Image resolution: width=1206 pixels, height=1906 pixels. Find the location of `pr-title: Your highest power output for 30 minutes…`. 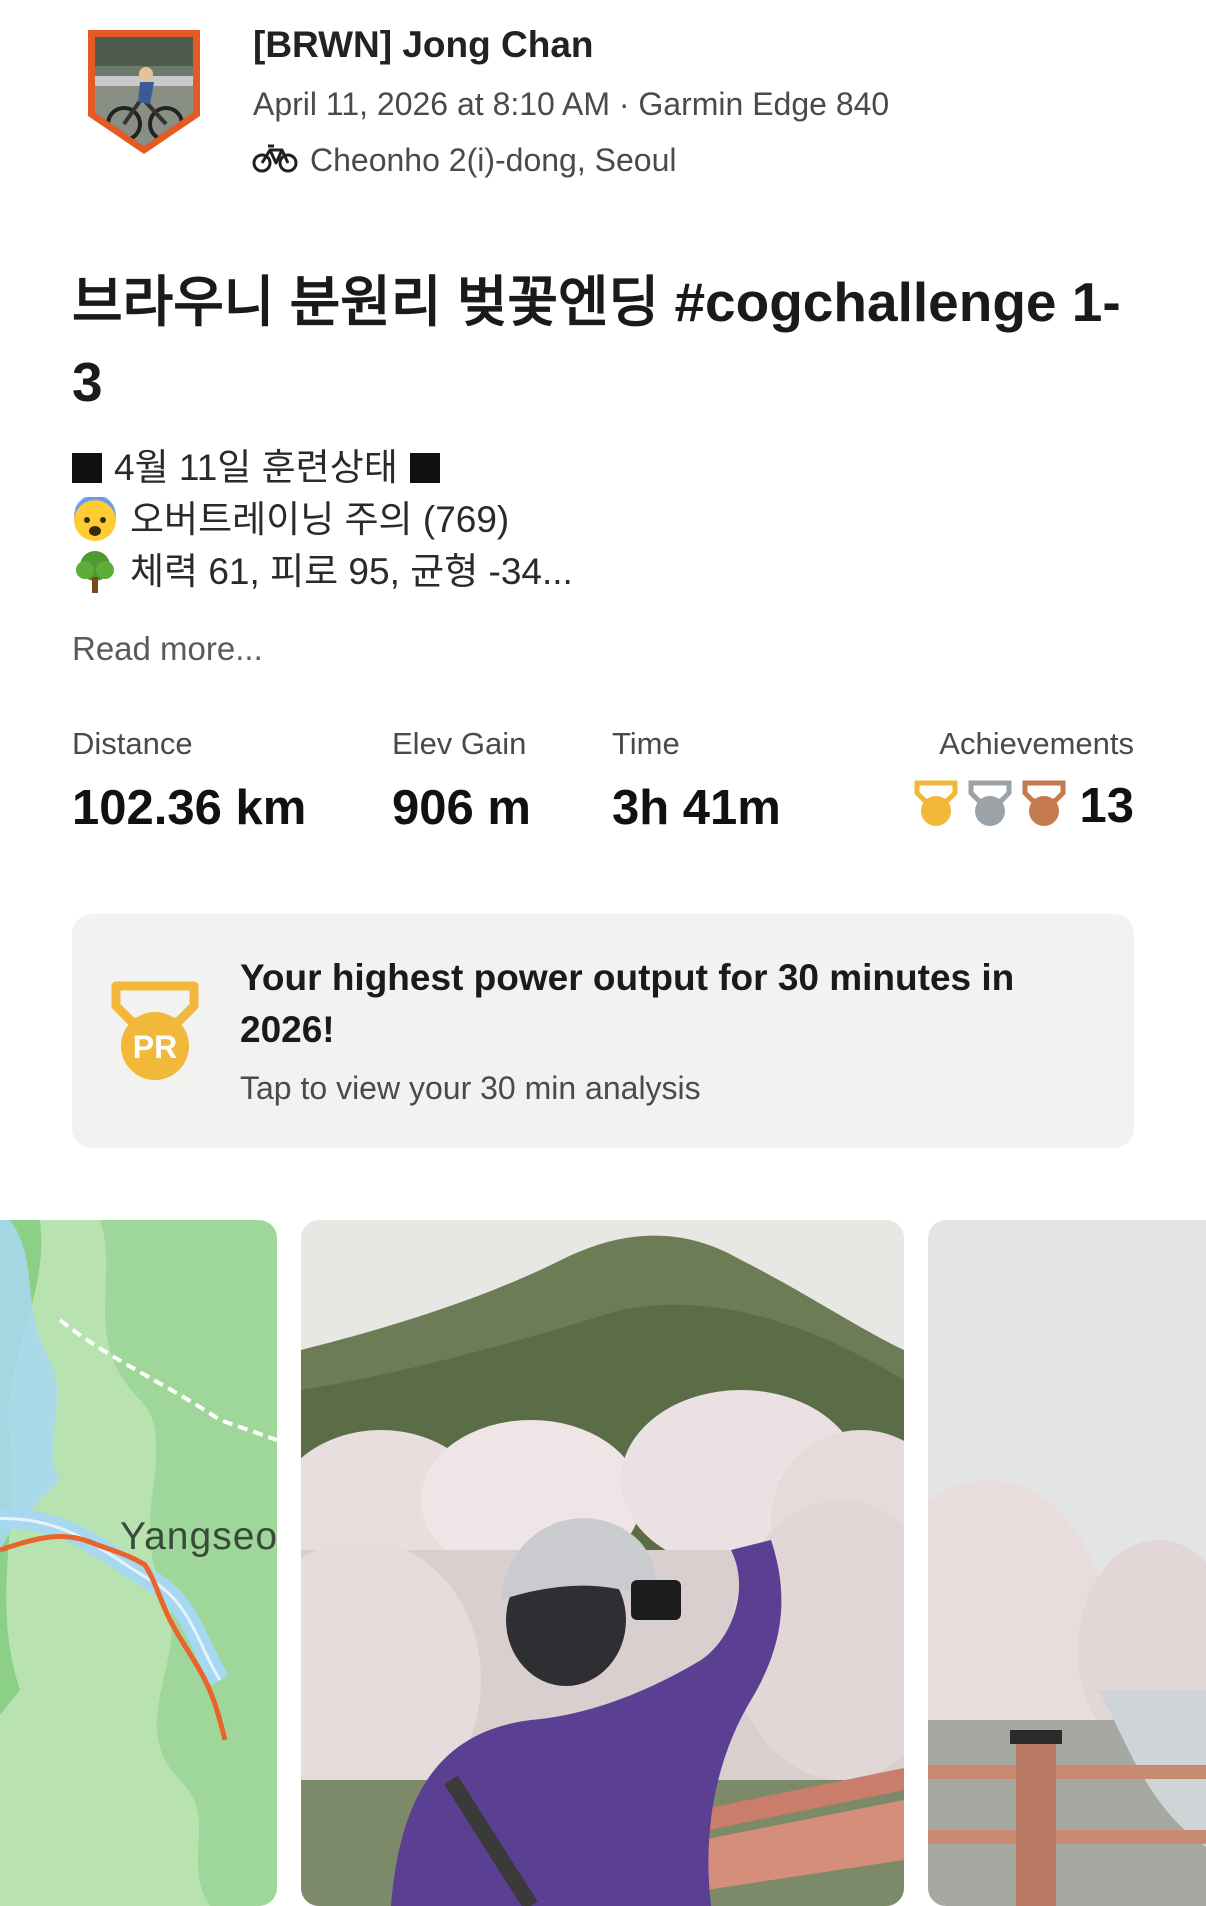

pr-title: Your highest power output for 30 minutes… is located at coordinates (627, 1003).